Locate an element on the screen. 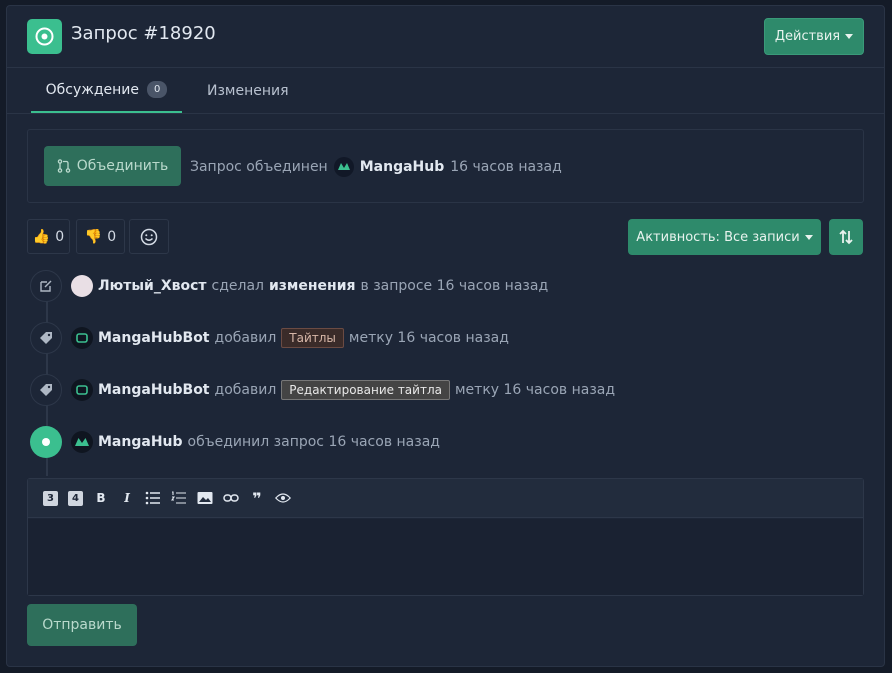  avatar is located at coordinates (82, 286).